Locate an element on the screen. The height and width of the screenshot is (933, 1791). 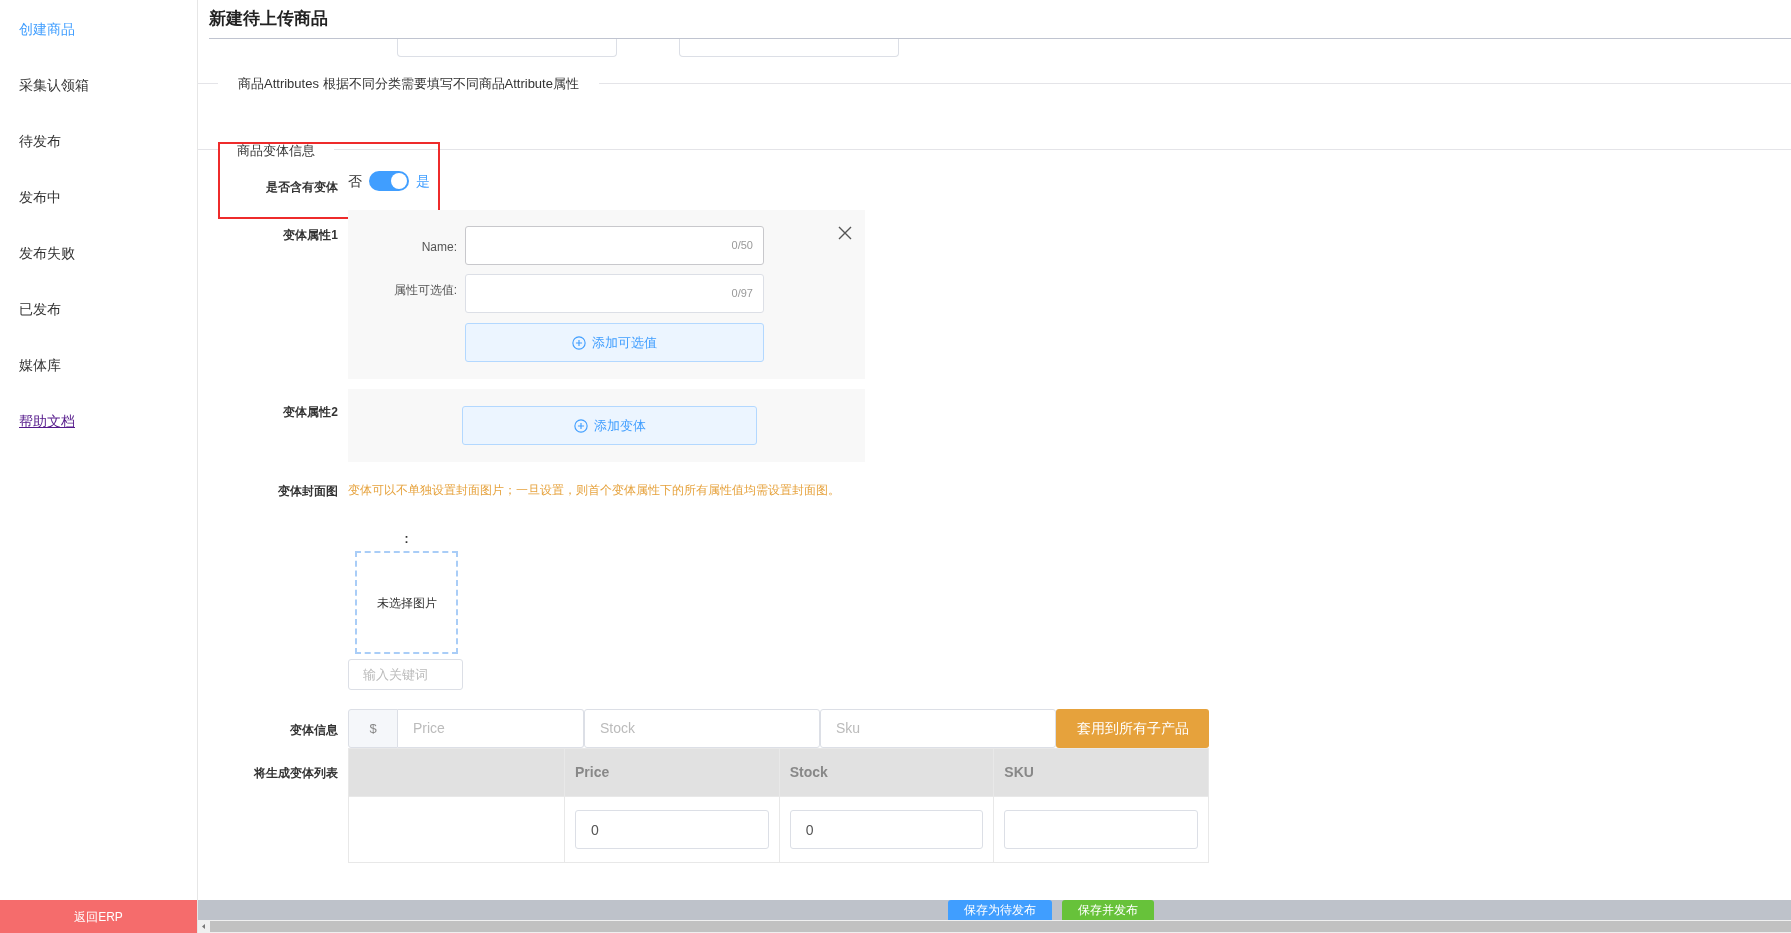
hint-text: 变体可以不单独设置封面图片；一旦设置，则首个变体属性下的所有属性值均需设置封面图。 is located at coordinates (594, 490).